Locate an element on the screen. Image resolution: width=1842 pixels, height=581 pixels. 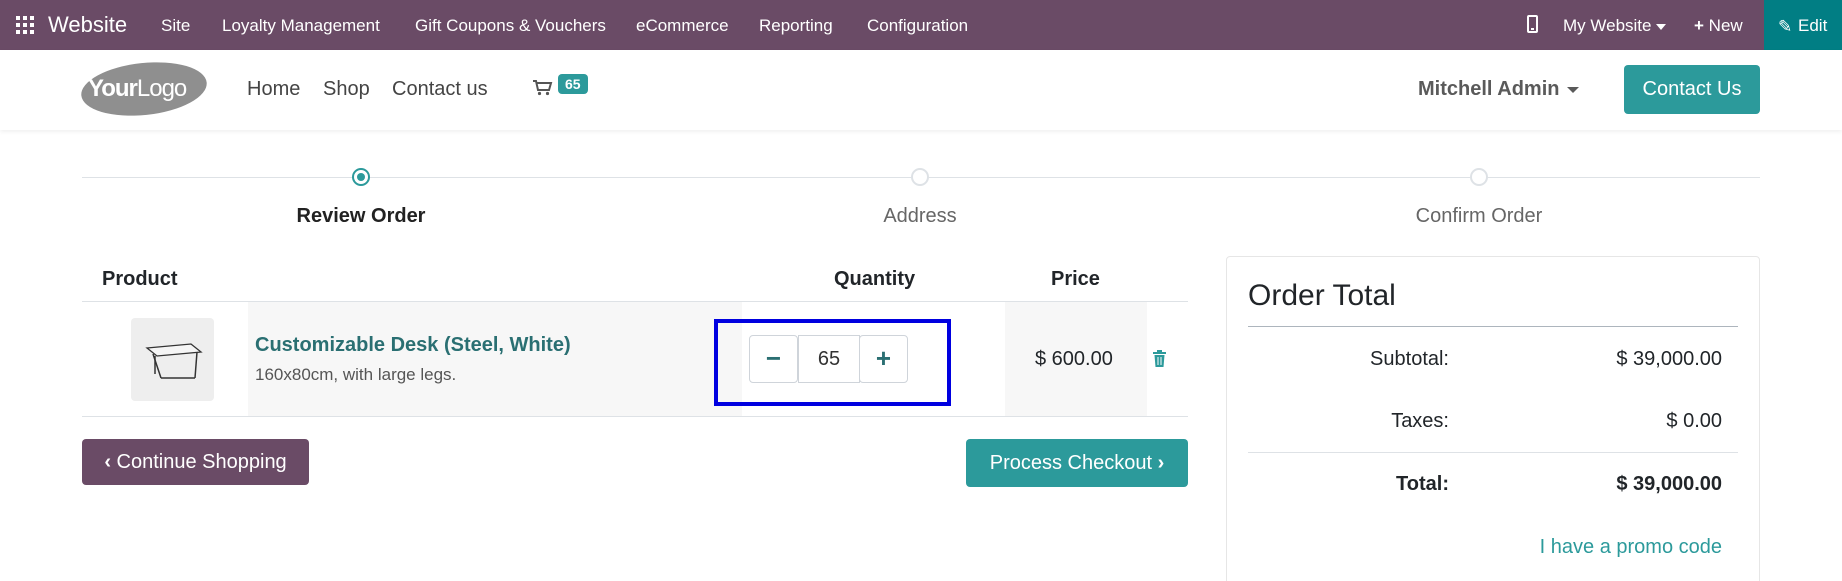
column-header-product: Product is located at coordinates (140, 279).